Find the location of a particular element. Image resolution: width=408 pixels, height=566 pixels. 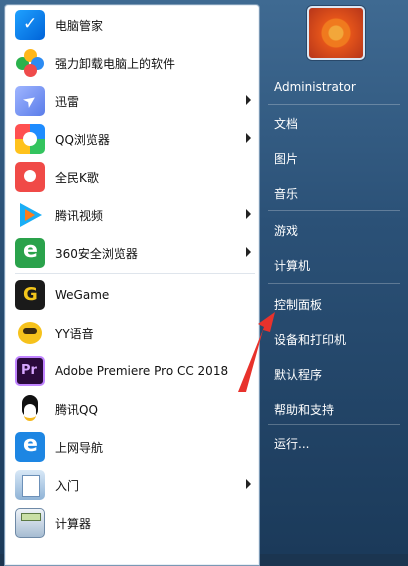

annotation-arrow-icon is located at coordinates (256, 352).